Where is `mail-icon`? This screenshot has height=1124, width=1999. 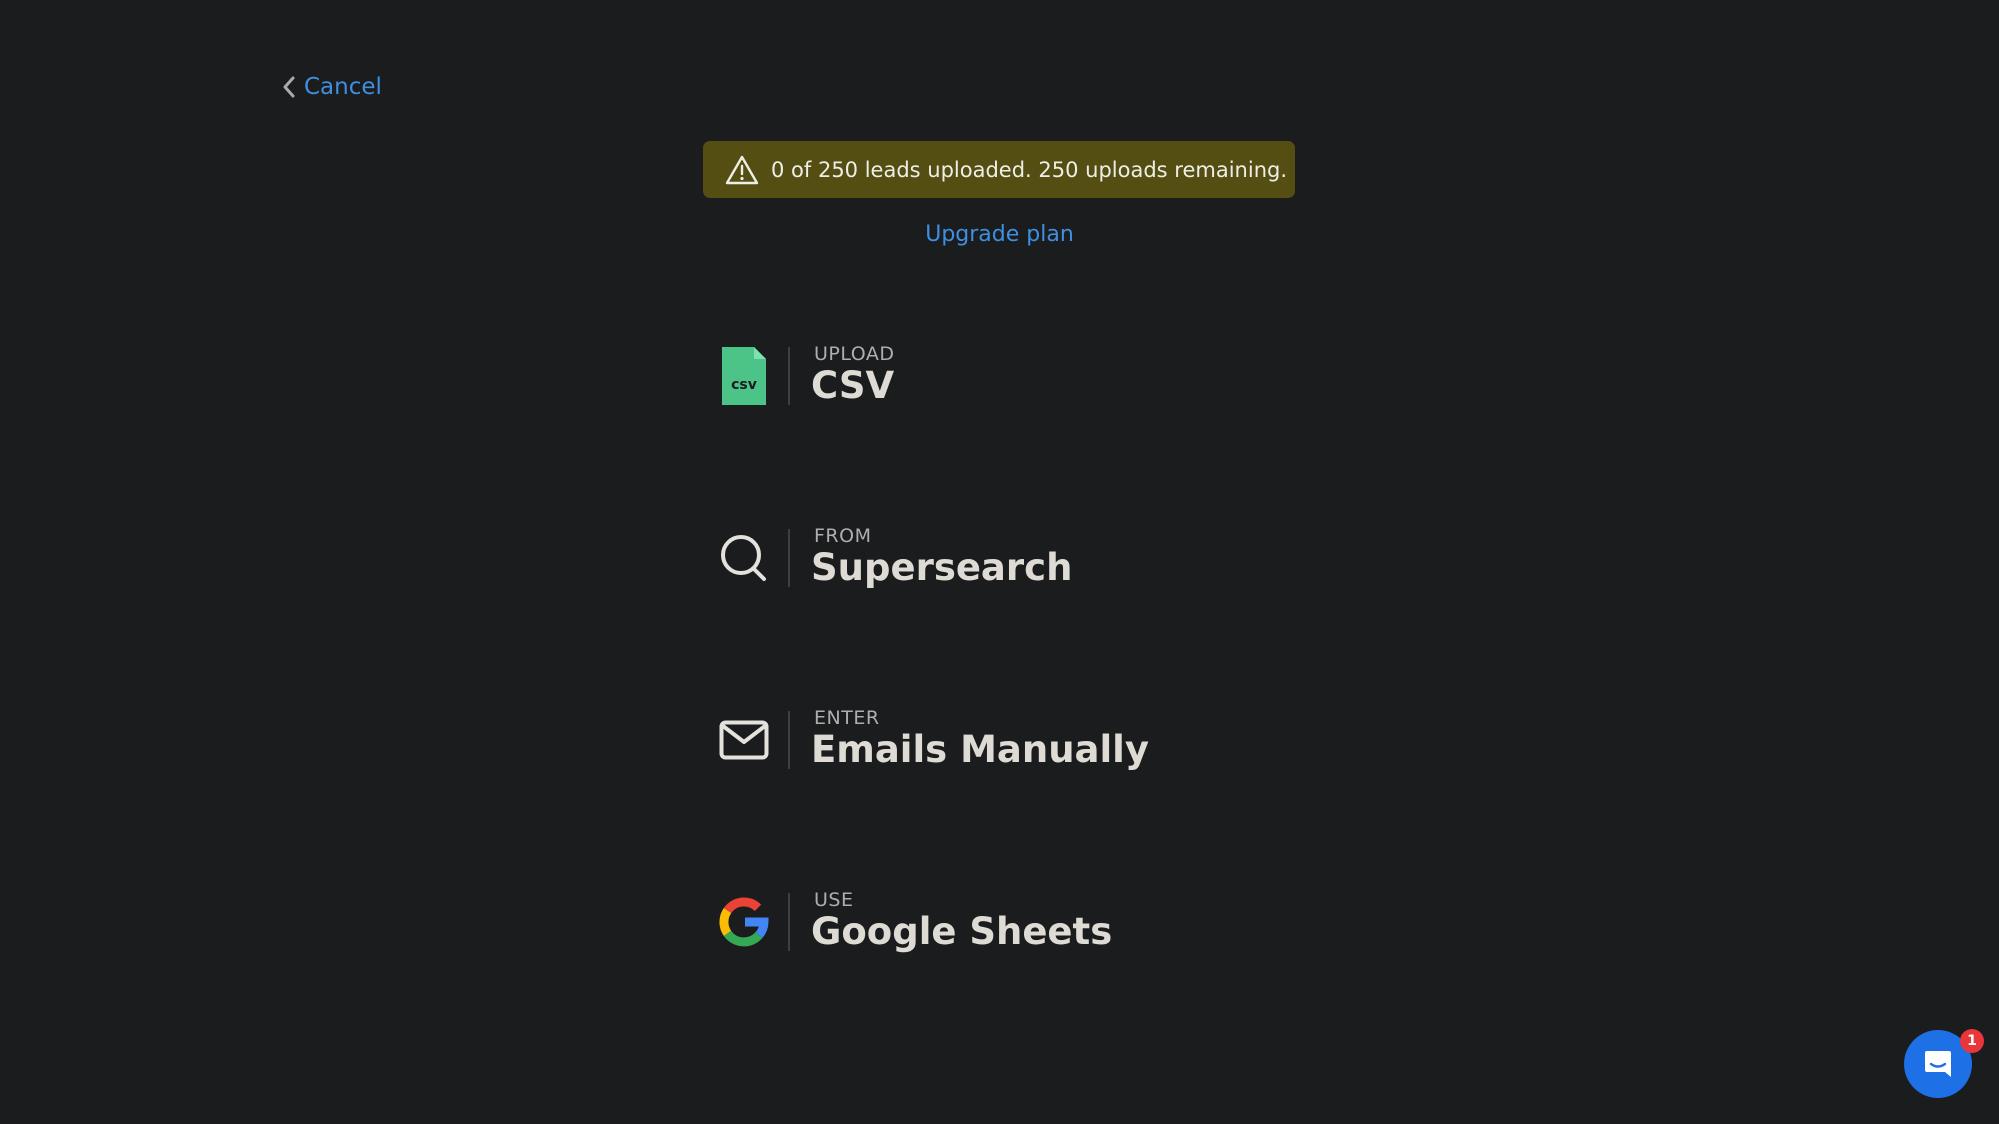
mail-icon is located at coordinates (744, 740).